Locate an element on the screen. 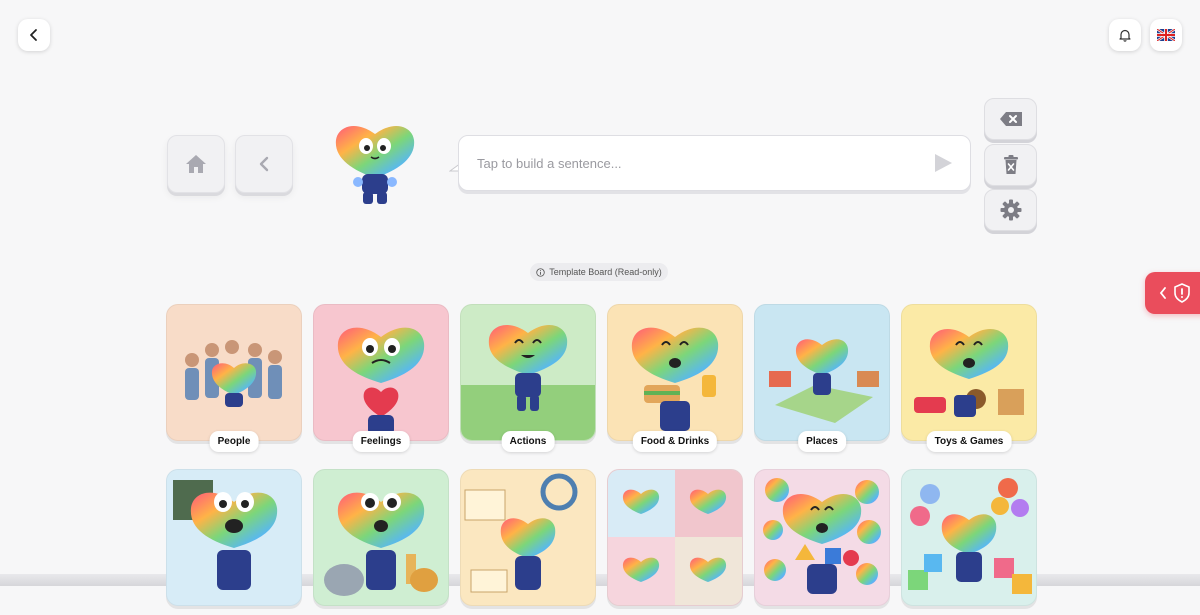 Image resolution: width=1200 pixels, height=615 pixels. tile-label: Places is located at coordinates (822, 441).